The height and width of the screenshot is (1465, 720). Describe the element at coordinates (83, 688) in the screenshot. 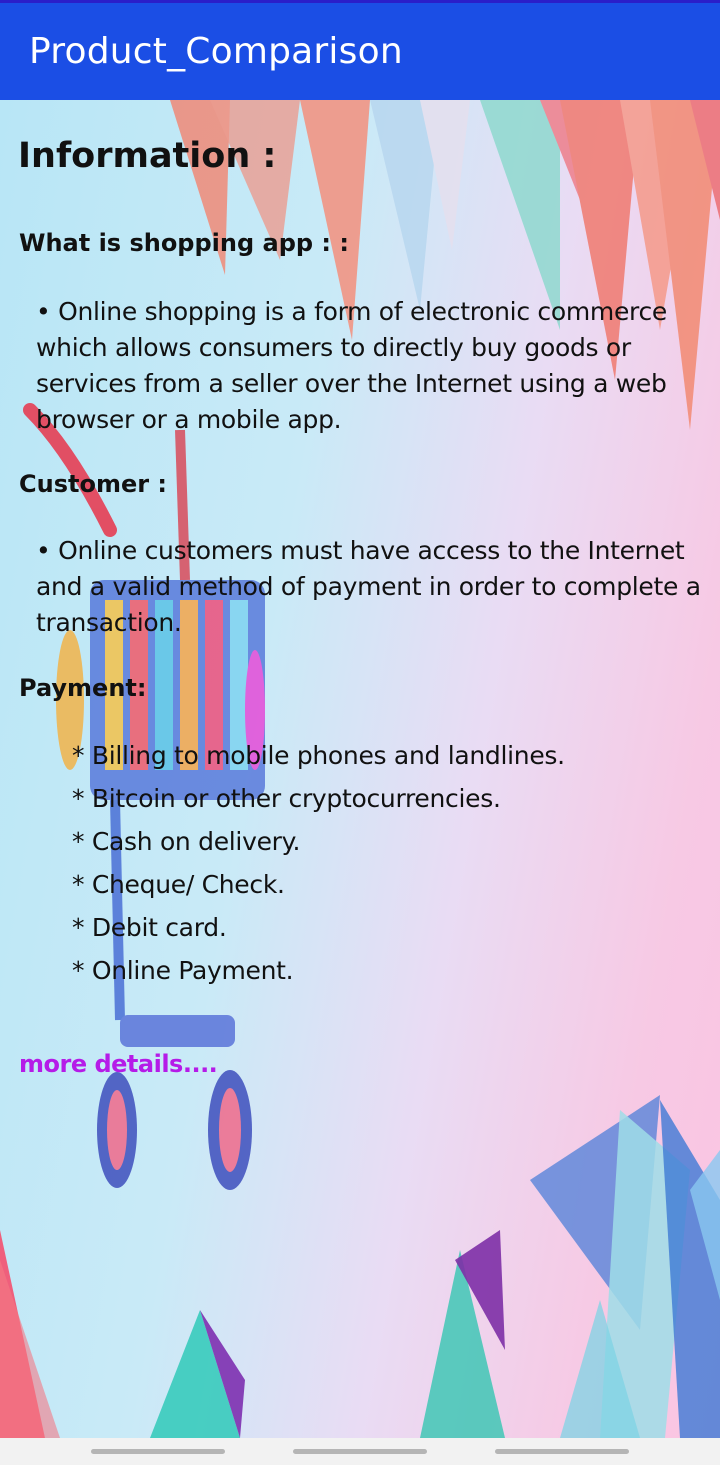

I see `section-heading: Payment:` at that location.